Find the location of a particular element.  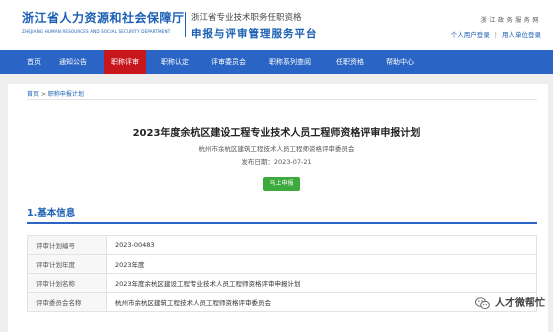

watermark-text: 人才微帮忙 is located at coordinates (520, 303).